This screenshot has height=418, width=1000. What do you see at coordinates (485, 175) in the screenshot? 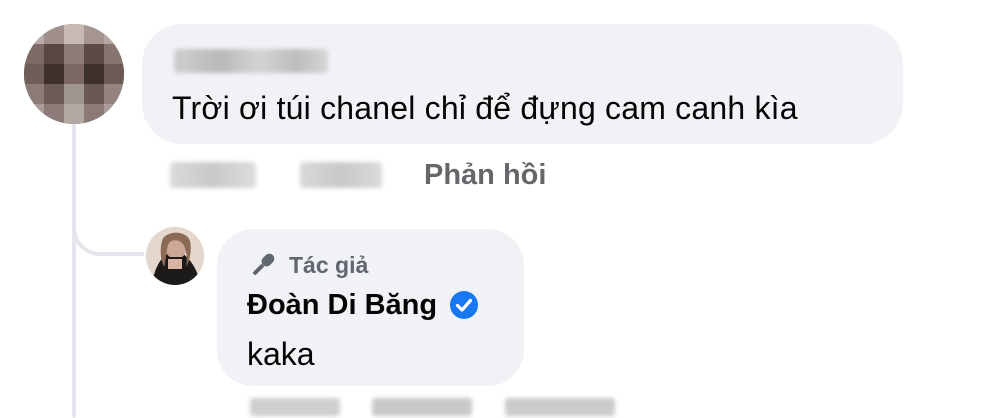
I see `reply-button: Phản hồi` at bounding box center [485, 175].